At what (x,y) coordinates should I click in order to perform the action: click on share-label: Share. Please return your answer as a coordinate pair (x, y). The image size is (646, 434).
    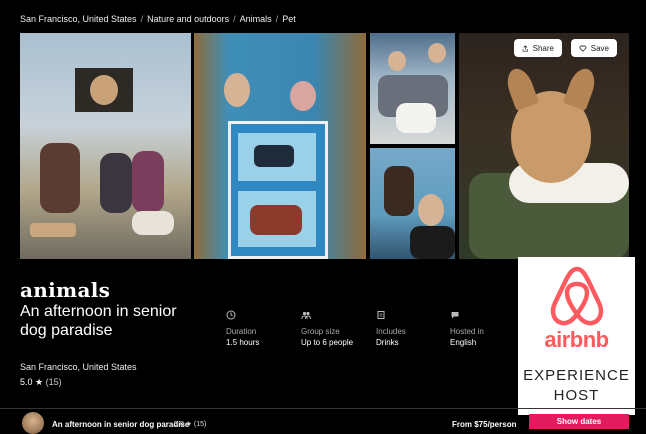
    Looking at the image, I should click on (543, 48).